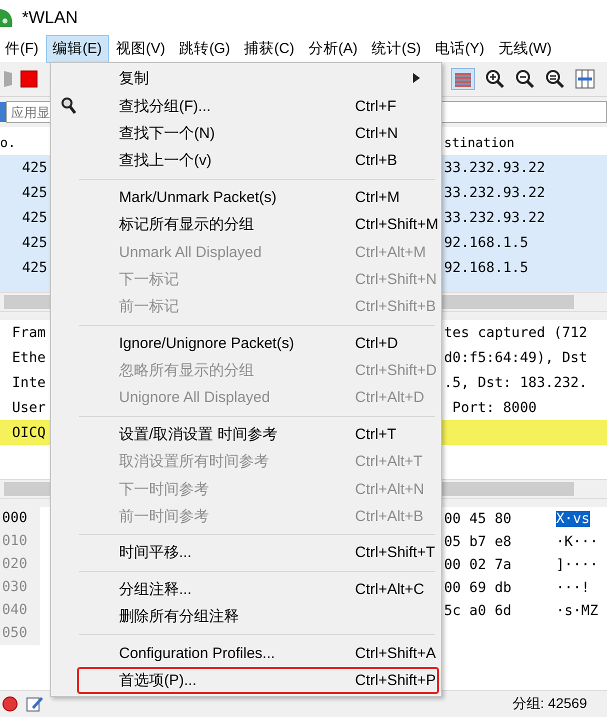 The height and width of the screenshot is (717, 607). What do you see at coordinates (494, 408) in the screenshot?
I see `tree-item-text: Port: 8000` at bounding box center [494, 408].